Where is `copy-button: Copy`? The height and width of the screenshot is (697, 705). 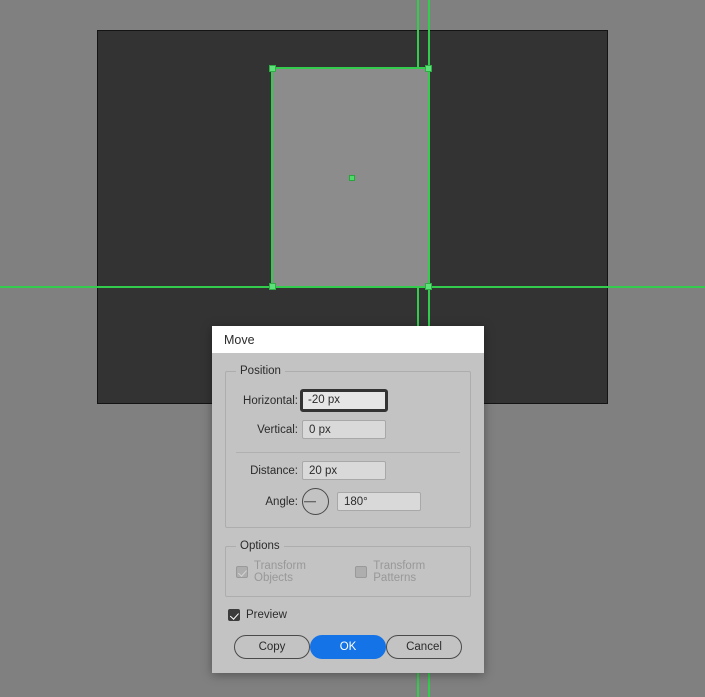
copy-button: Copy is located at coordinates (272, 647).